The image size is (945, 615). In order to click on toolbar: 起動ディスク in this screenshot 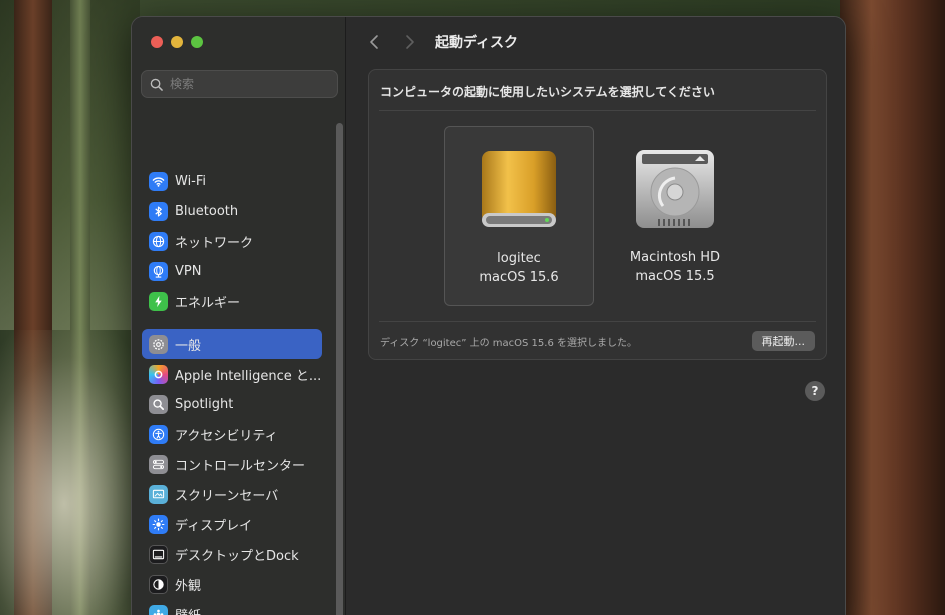, I will do `click(596, 42)`.